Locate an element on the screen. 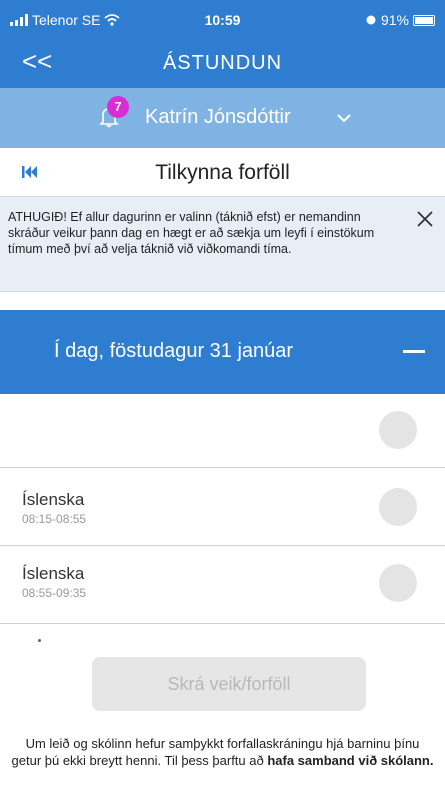 The image size is (445, 789). user-selector: 7 Katrín Jónsdóttir is located at coordinates (222, 118).